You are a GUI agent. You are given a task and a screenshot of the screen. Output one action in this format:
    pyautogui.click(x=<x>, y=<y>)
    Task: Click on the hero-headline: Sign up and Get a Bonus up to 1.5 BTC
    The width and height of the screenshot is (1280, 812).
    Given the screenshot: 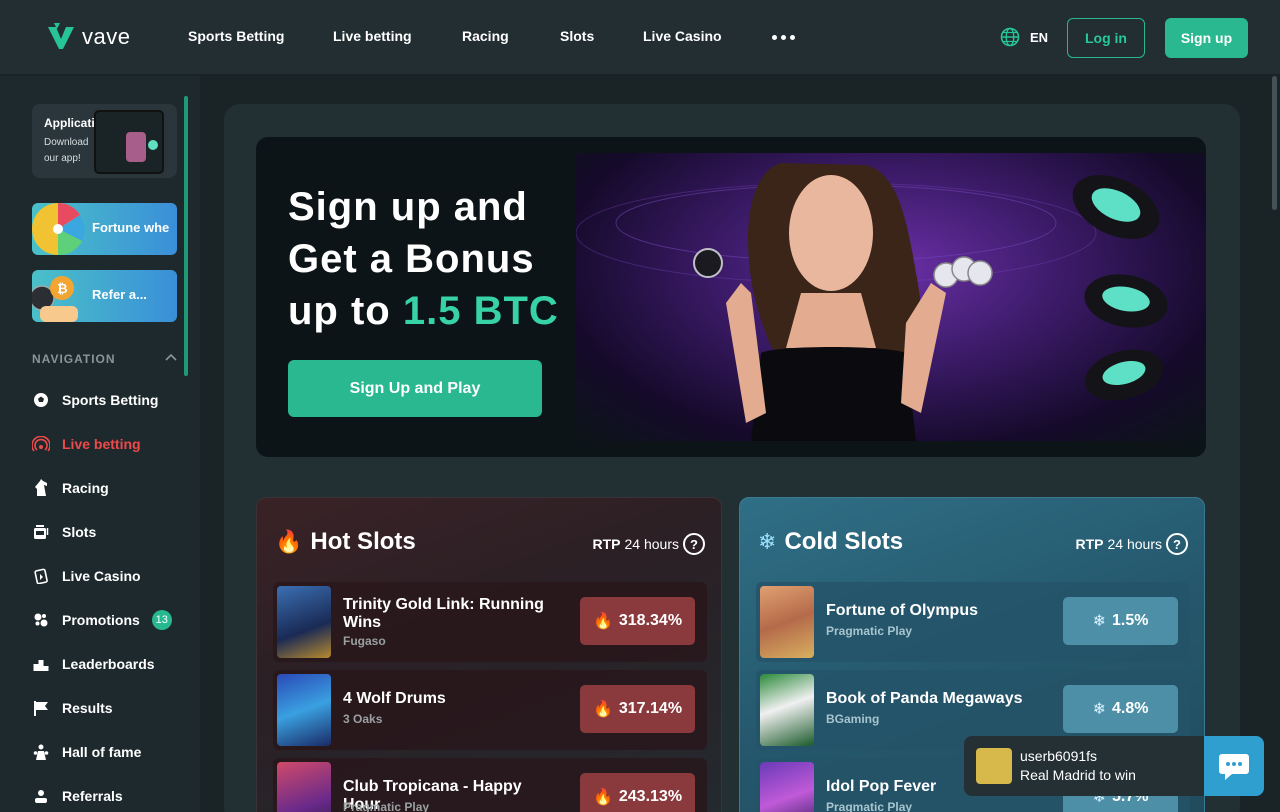 What is the action you would take?
    pyautogui.click(x=488, y=259)
    